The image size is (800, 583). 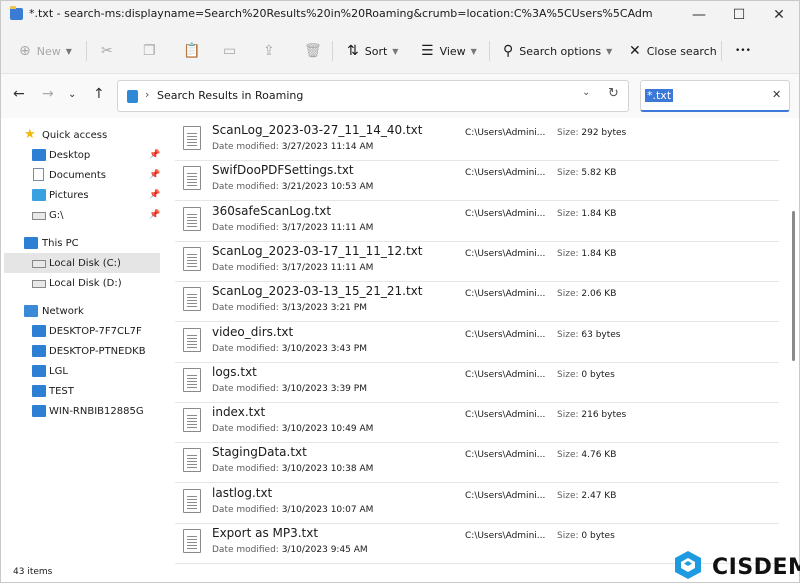 I want to click on rename-icon: ▭, so click(x=230, y=51).